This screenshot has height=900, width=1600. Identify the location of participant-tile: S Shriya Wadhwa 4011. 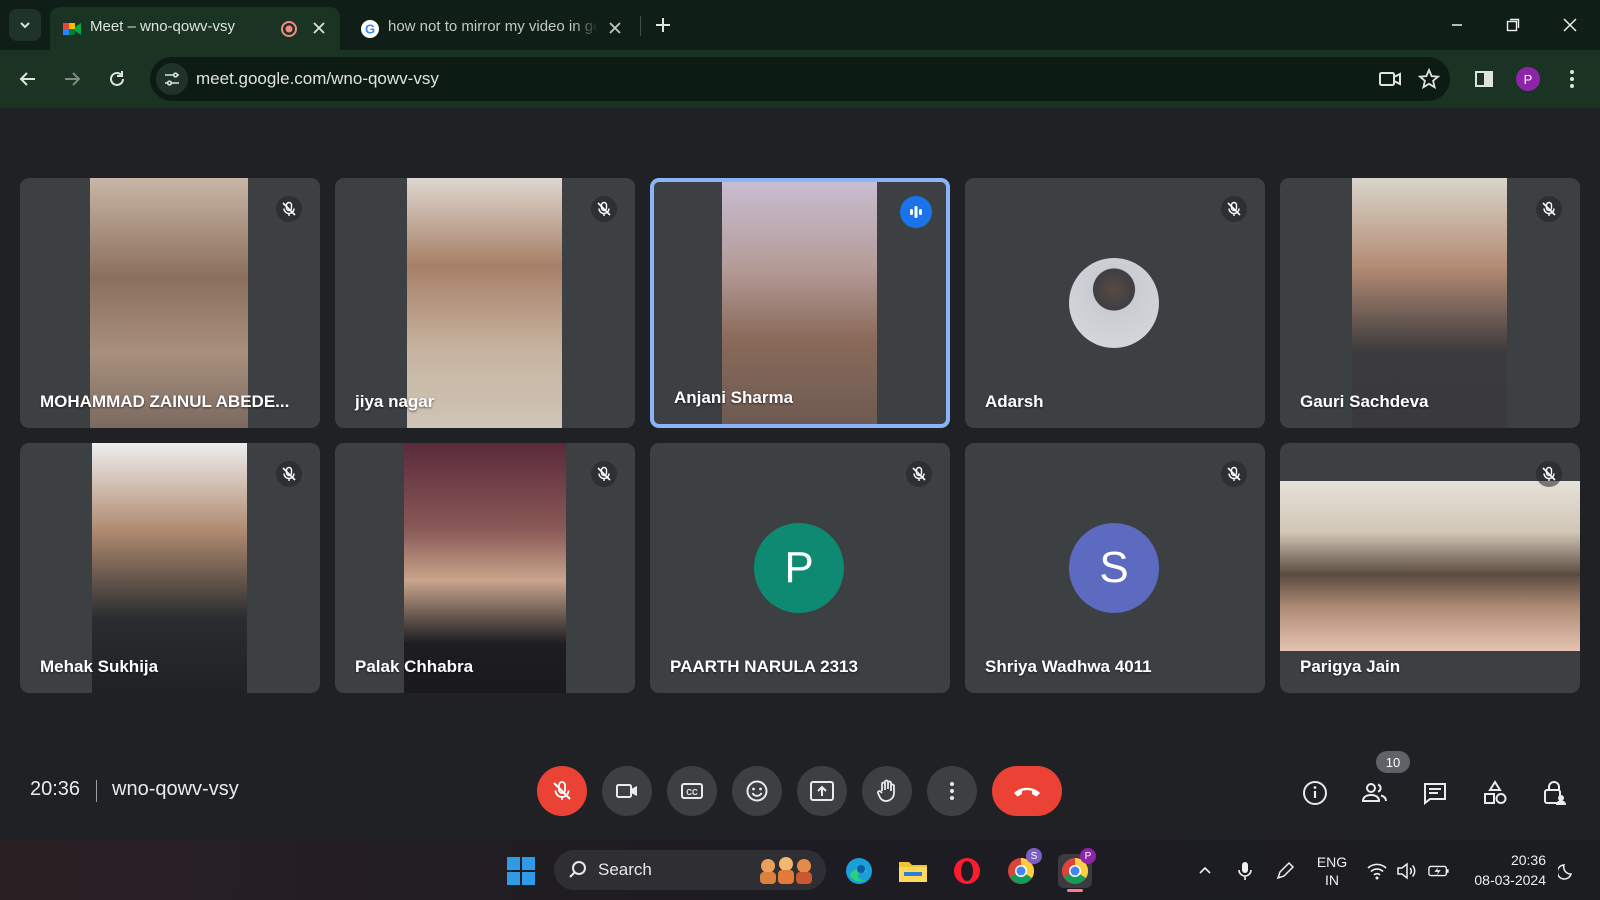
(1115, 568).